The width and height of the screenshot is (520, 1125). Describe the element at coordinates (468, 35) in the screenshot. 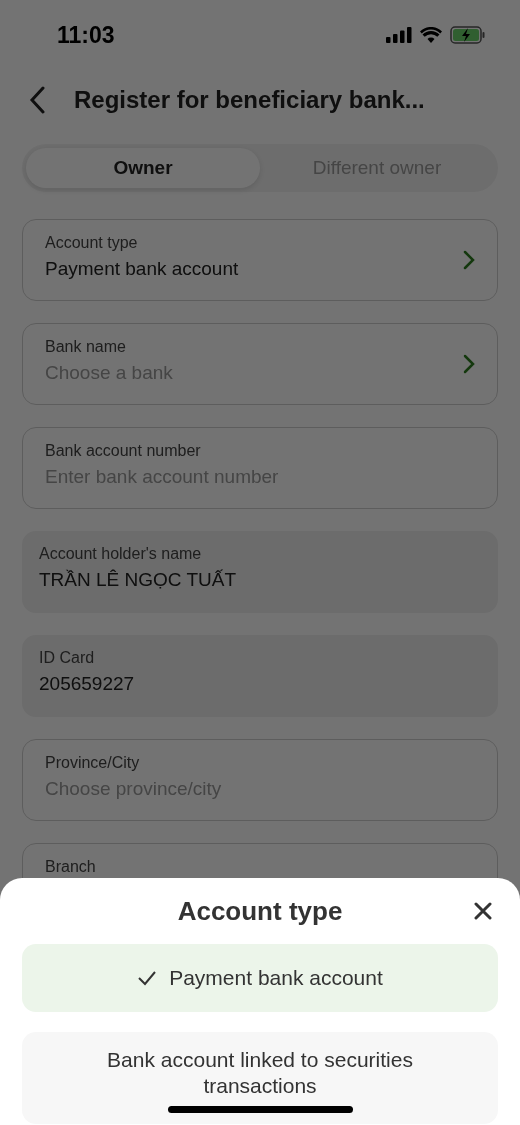

I see `battery-icon` at that location.